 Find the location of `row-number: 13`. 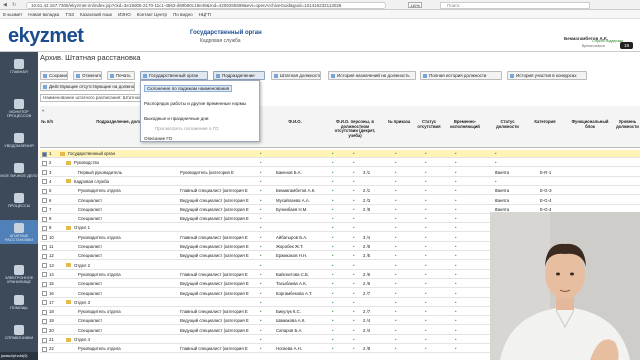

row-number: 13 is located at coordinates (51, 265).